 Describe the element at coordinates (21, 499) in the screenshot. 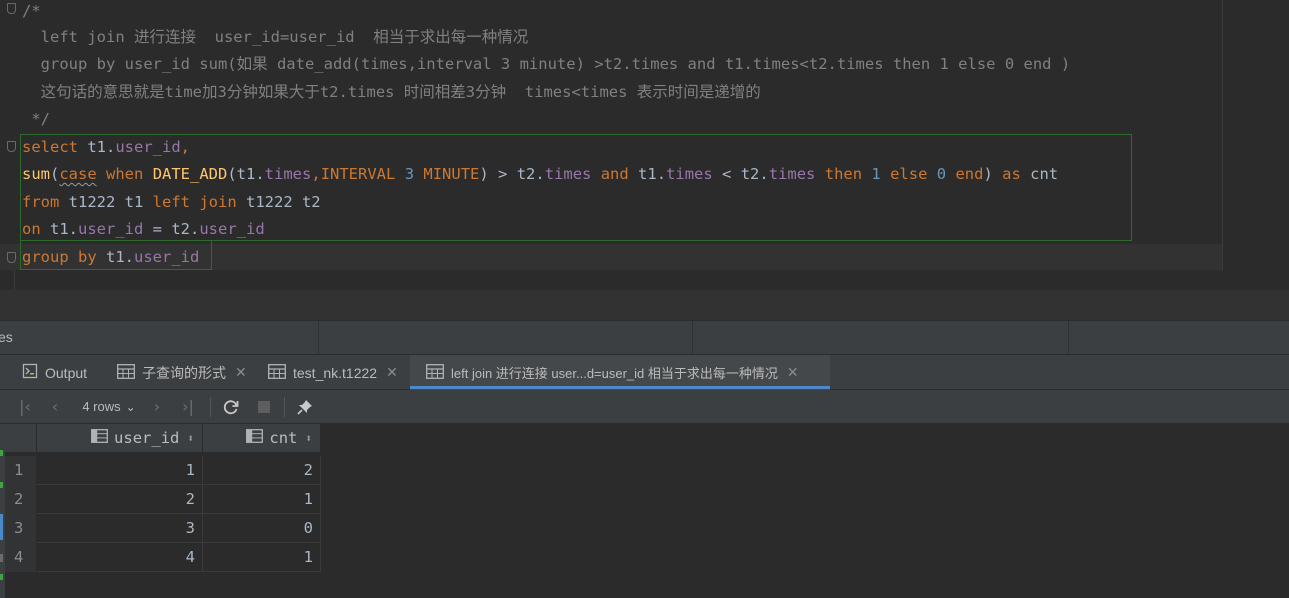

I see `row-number: 2` at that location.